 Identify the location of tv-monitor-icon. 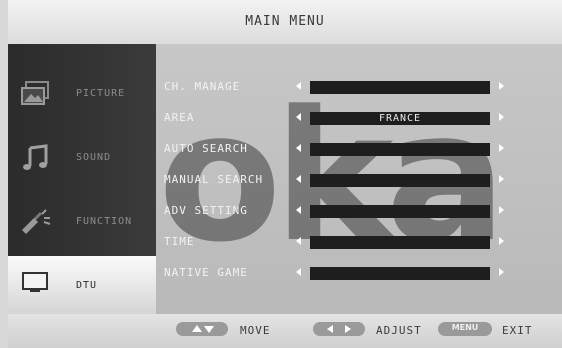
(36, 284).